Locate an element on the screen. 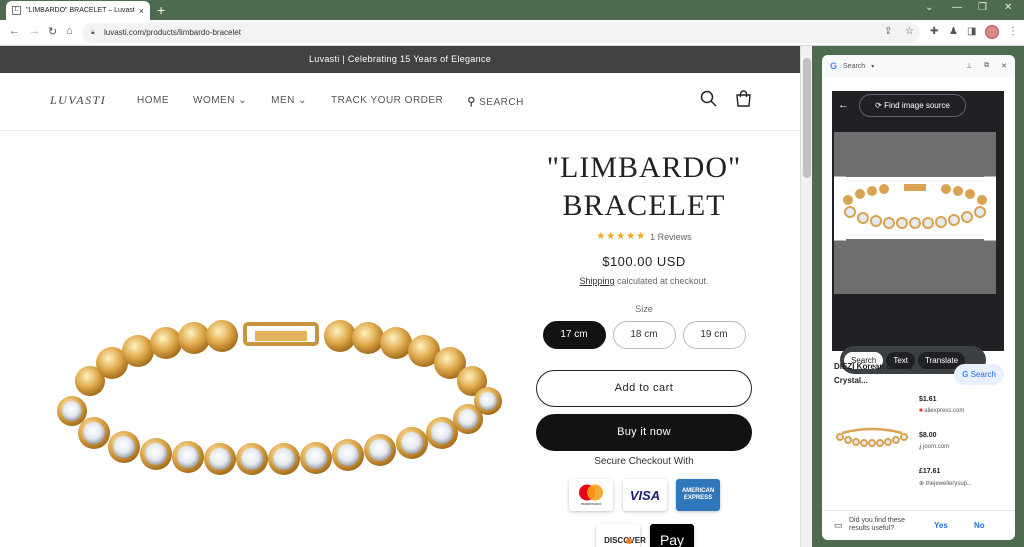 The image size is (1024, 547). lens-back-icon: ← is located at coordinates (843, 105).